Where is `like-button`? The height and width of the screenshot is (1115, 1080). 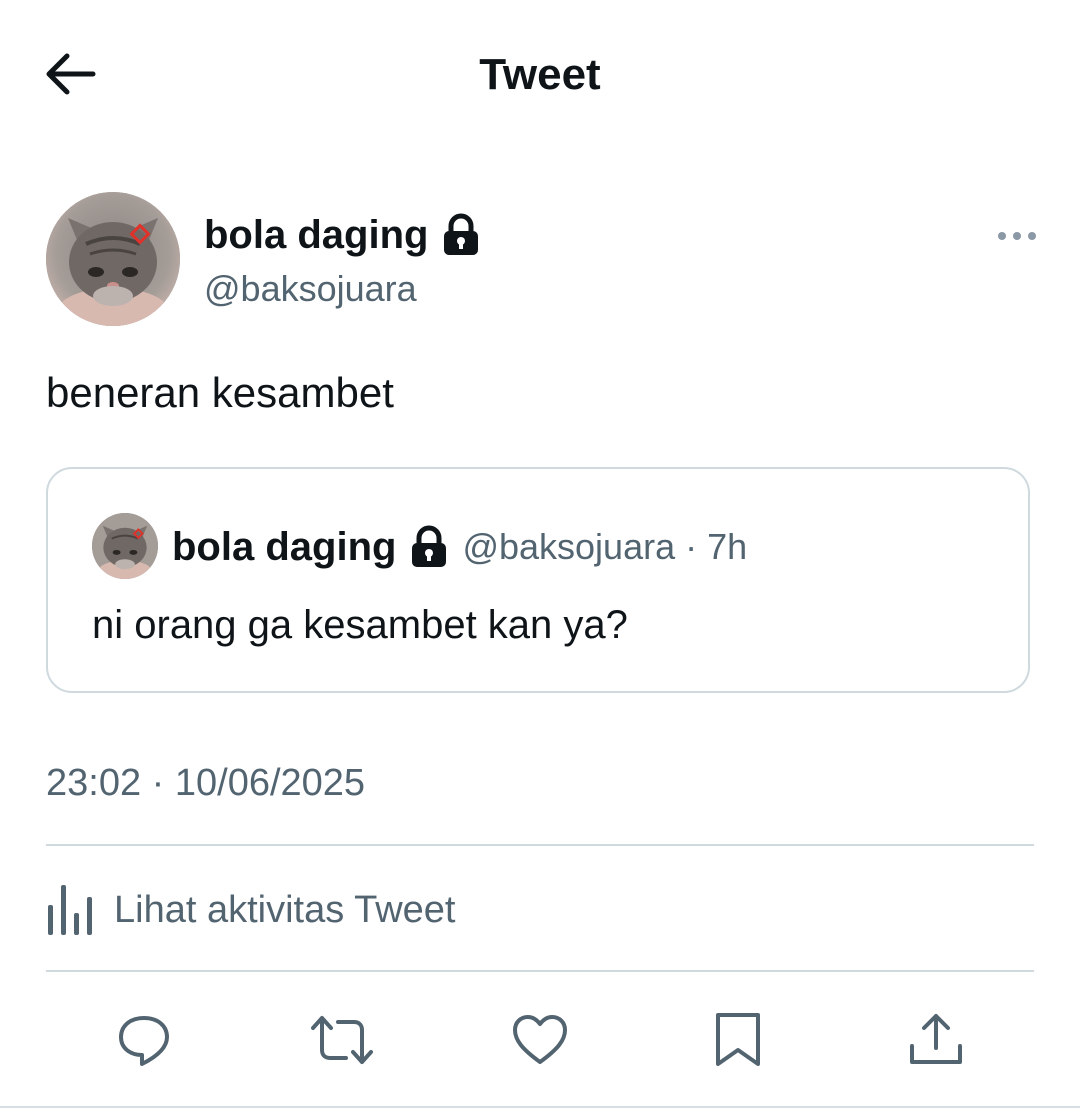
like-button is located at coordinates (540, 1040).